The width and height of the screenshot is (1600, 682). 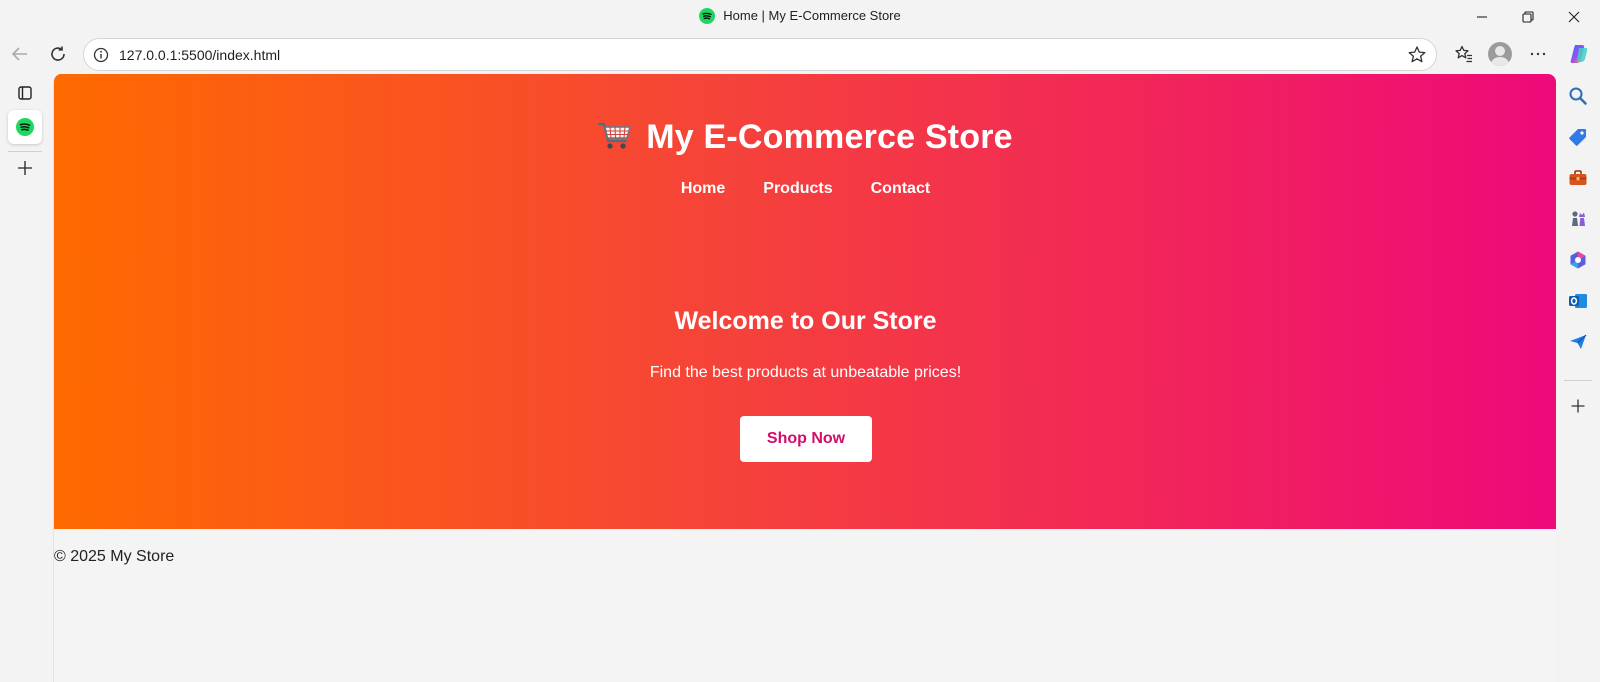 What do you see at coordinates (101, 57) in the screenshot?
I see `site-info-icon` at bounding box center [101, 57].